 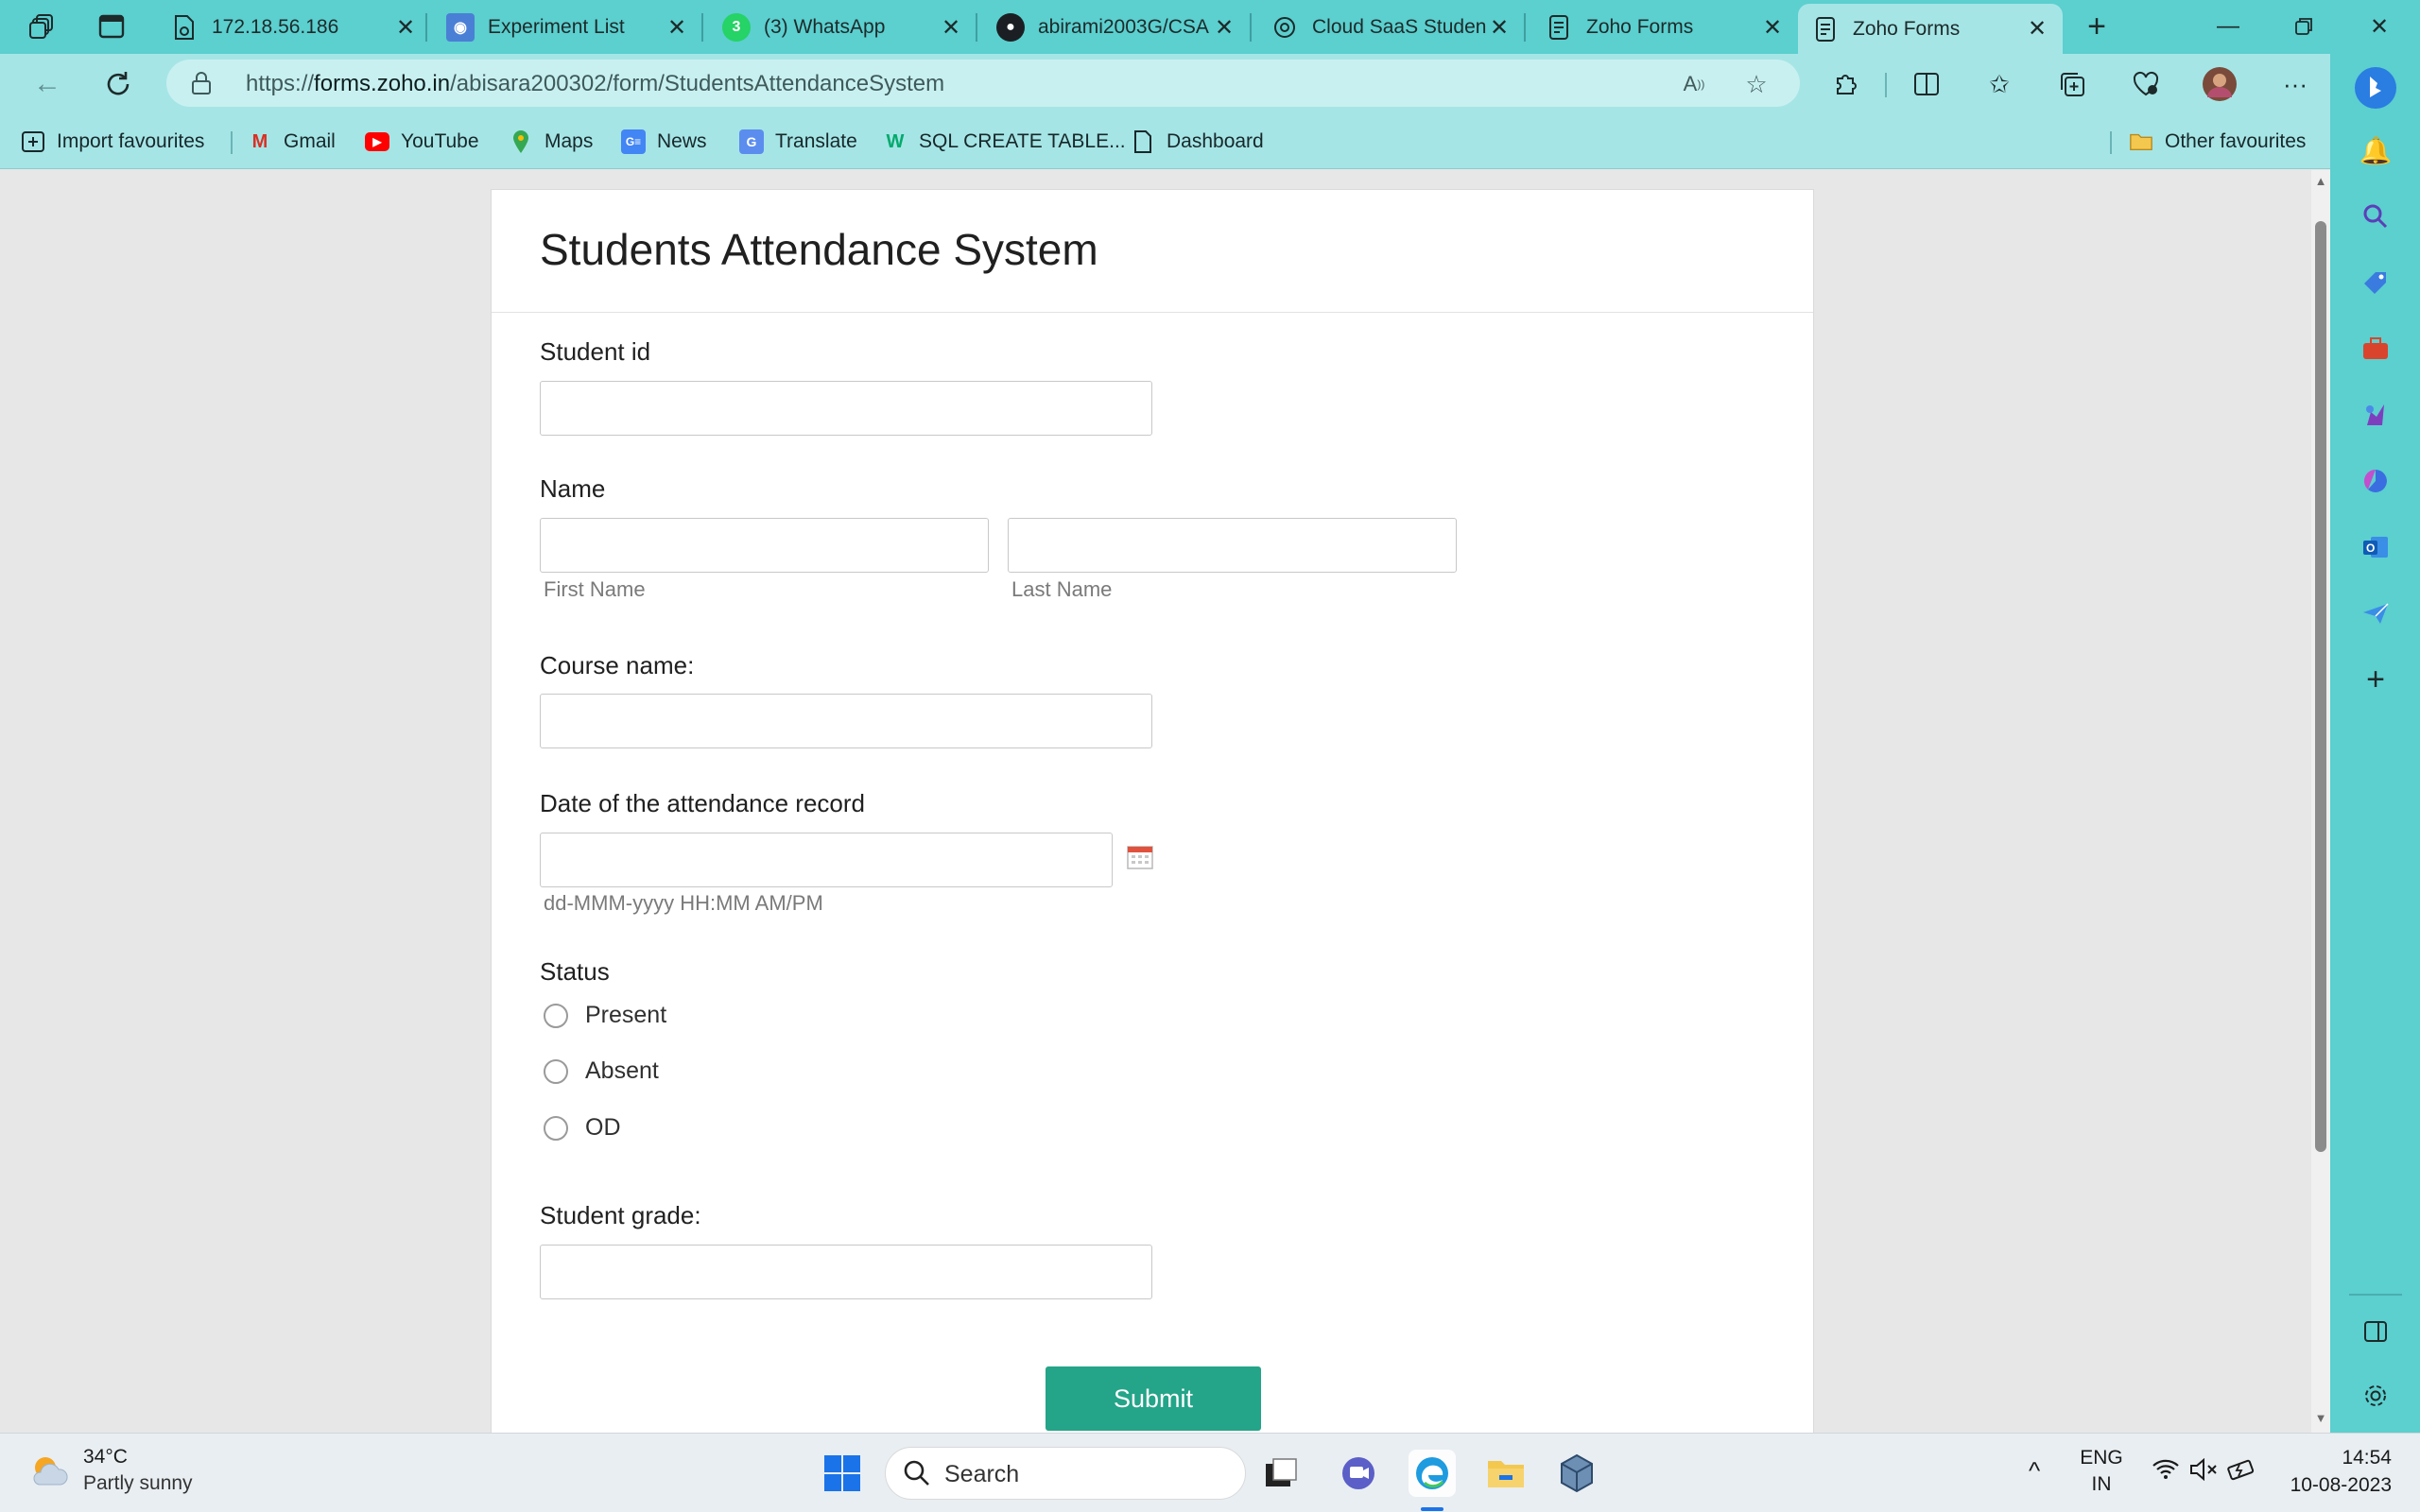 I want to click on student-grade-input, so click(x=846, y=1272).